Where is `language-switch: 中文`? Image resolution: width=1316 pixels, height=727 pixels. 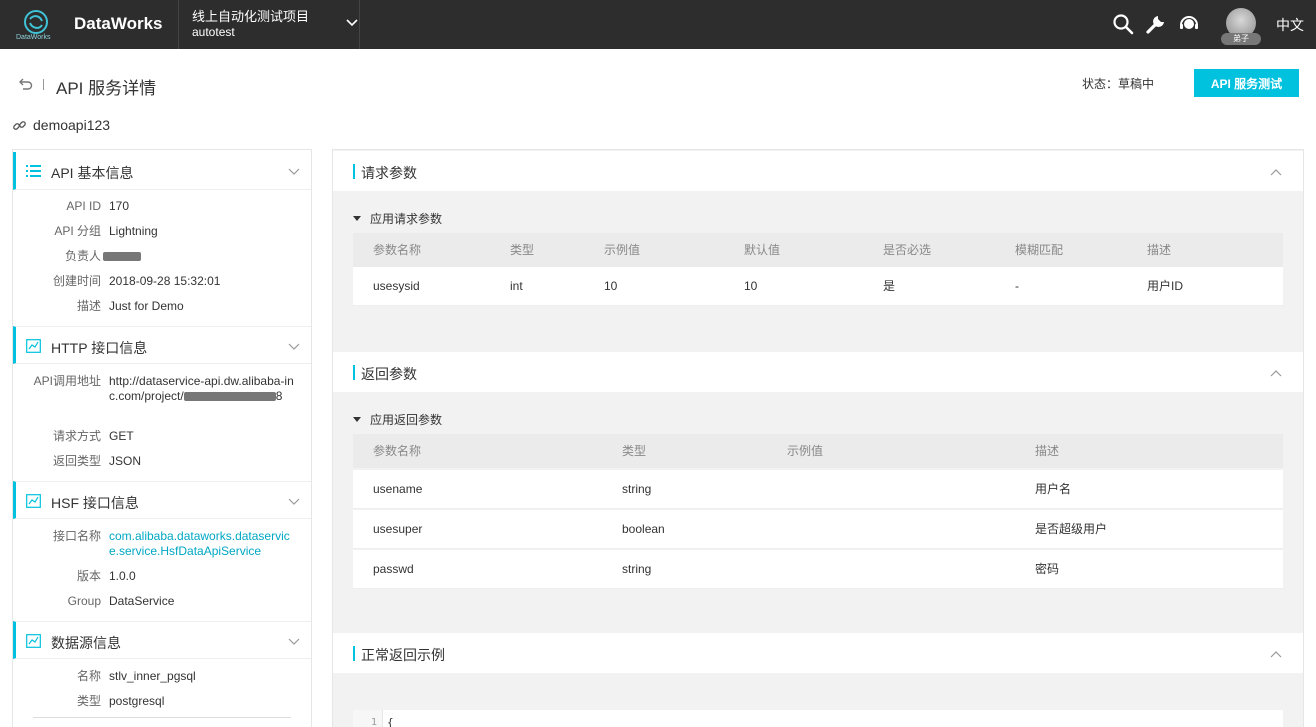 language-switch: 中文 is located at coordinates (1290, 25).